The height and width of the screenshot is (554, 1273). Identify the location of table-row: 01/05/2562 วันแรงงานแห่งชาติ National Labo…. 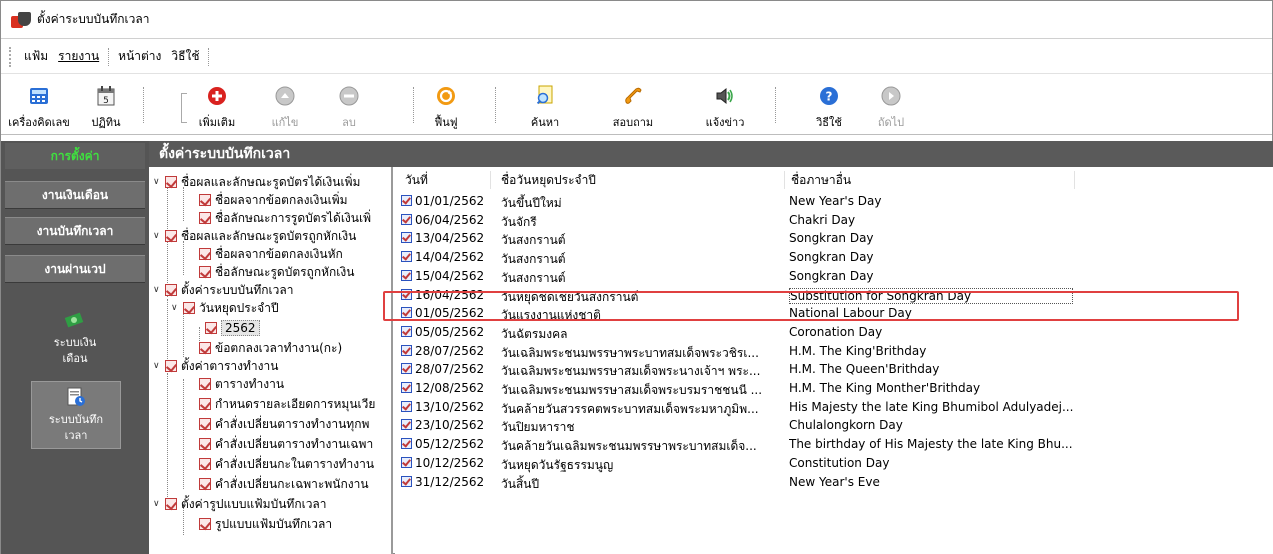
(834, 314).